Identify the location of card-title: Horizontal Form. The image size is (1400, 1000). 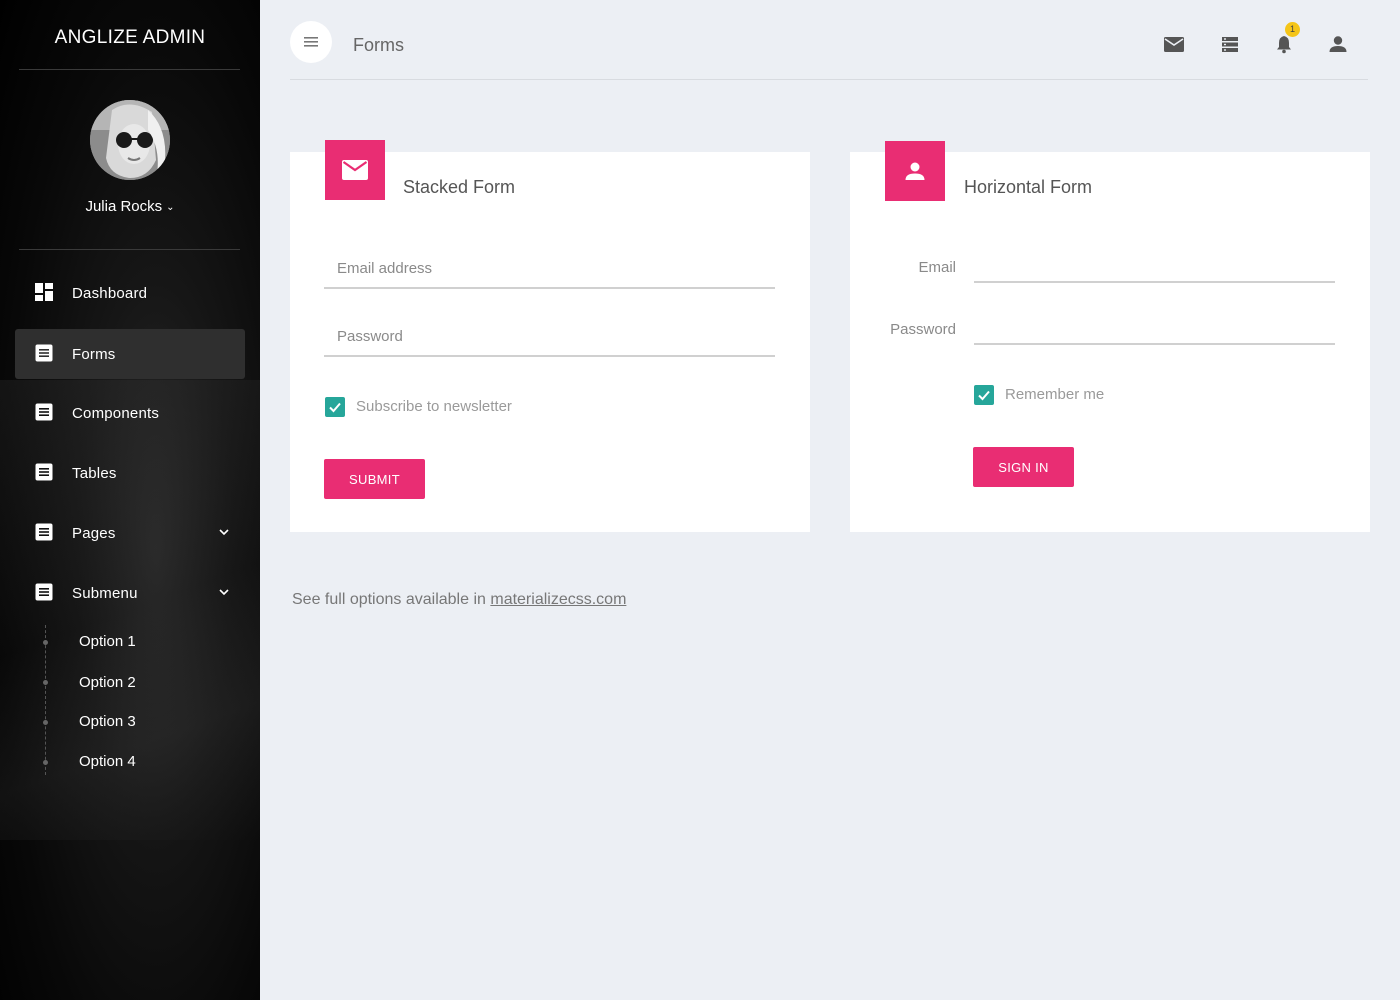
(1028, 187).